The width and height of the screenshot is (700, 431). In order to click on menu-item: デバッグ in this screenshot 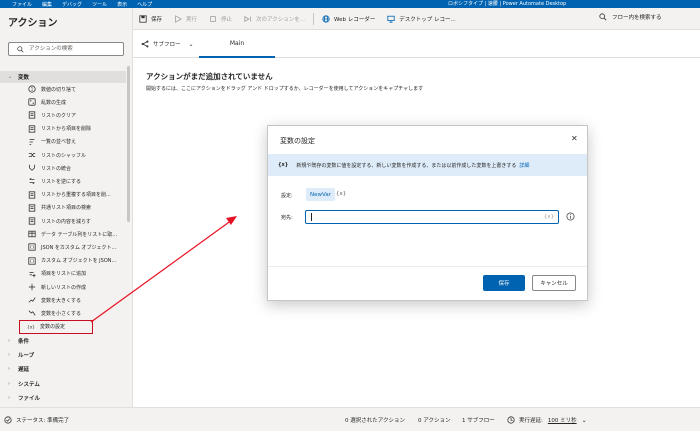, I will do `click(72, 4)`.